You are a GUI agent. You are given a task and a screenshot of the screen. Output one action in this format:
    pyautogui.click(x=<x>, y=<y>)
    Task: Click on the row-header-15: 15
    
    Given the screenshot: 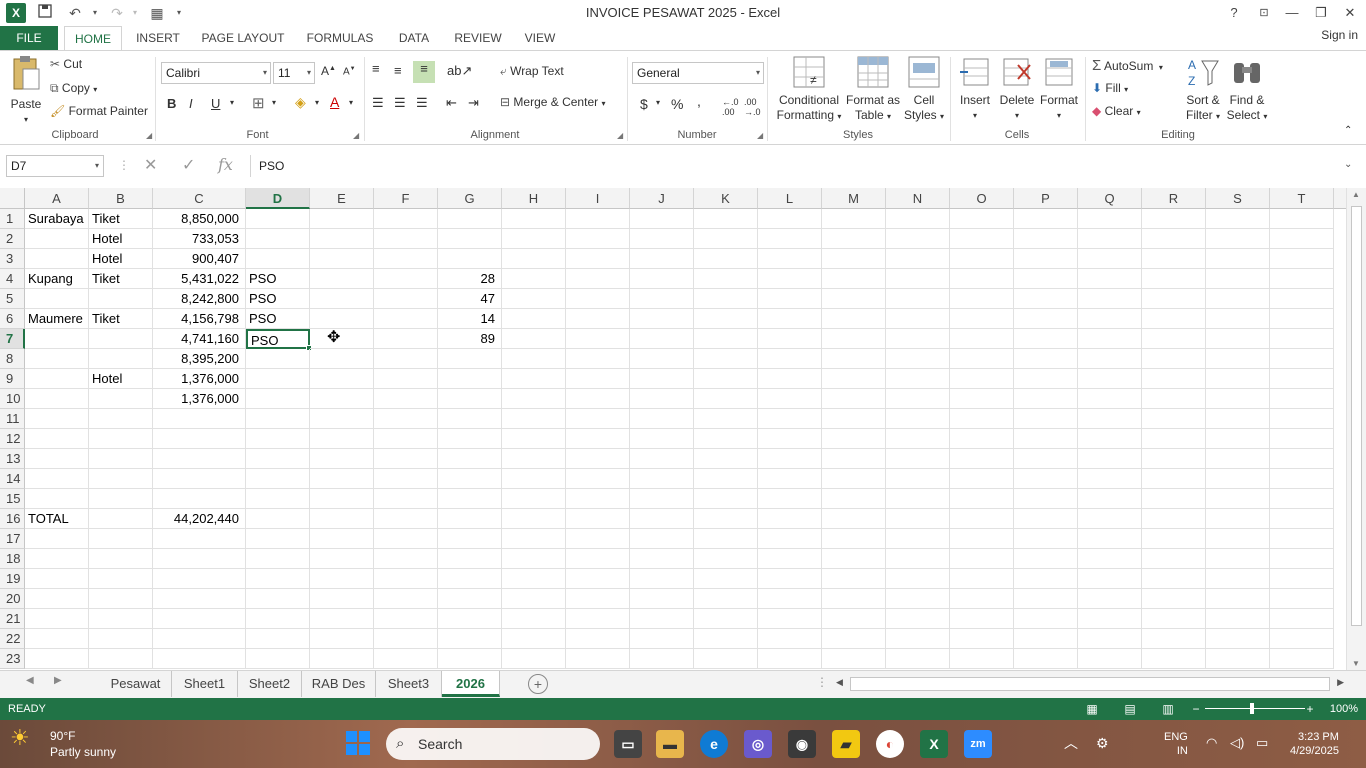 What is the action you would take?
    pyautogui.click(x=12, y=499)
    